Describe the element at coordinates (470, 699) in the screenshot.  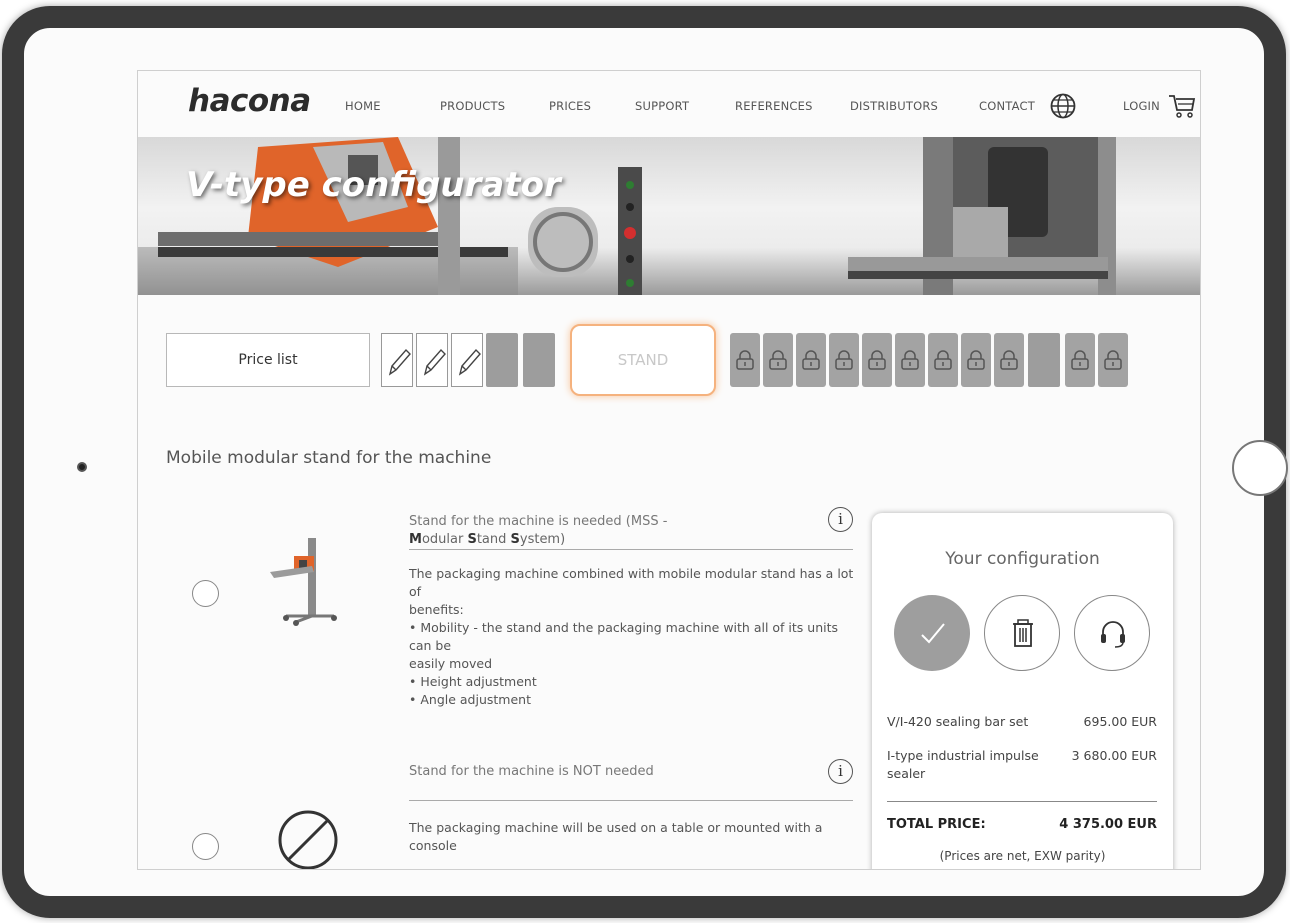
I see `desc-line: • Angle adjustment` at that location.